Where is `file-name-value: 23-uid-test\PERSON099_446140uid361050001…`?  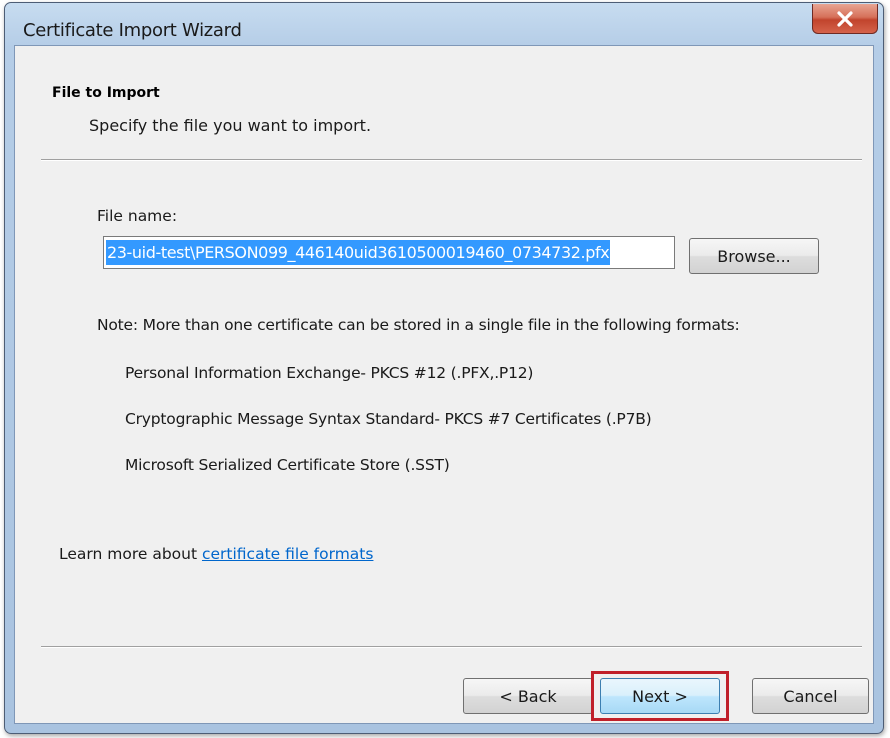 file-name-value: 23-uid-test\PERSON099_446140uid361050001… is located at coordinates (358, 252).